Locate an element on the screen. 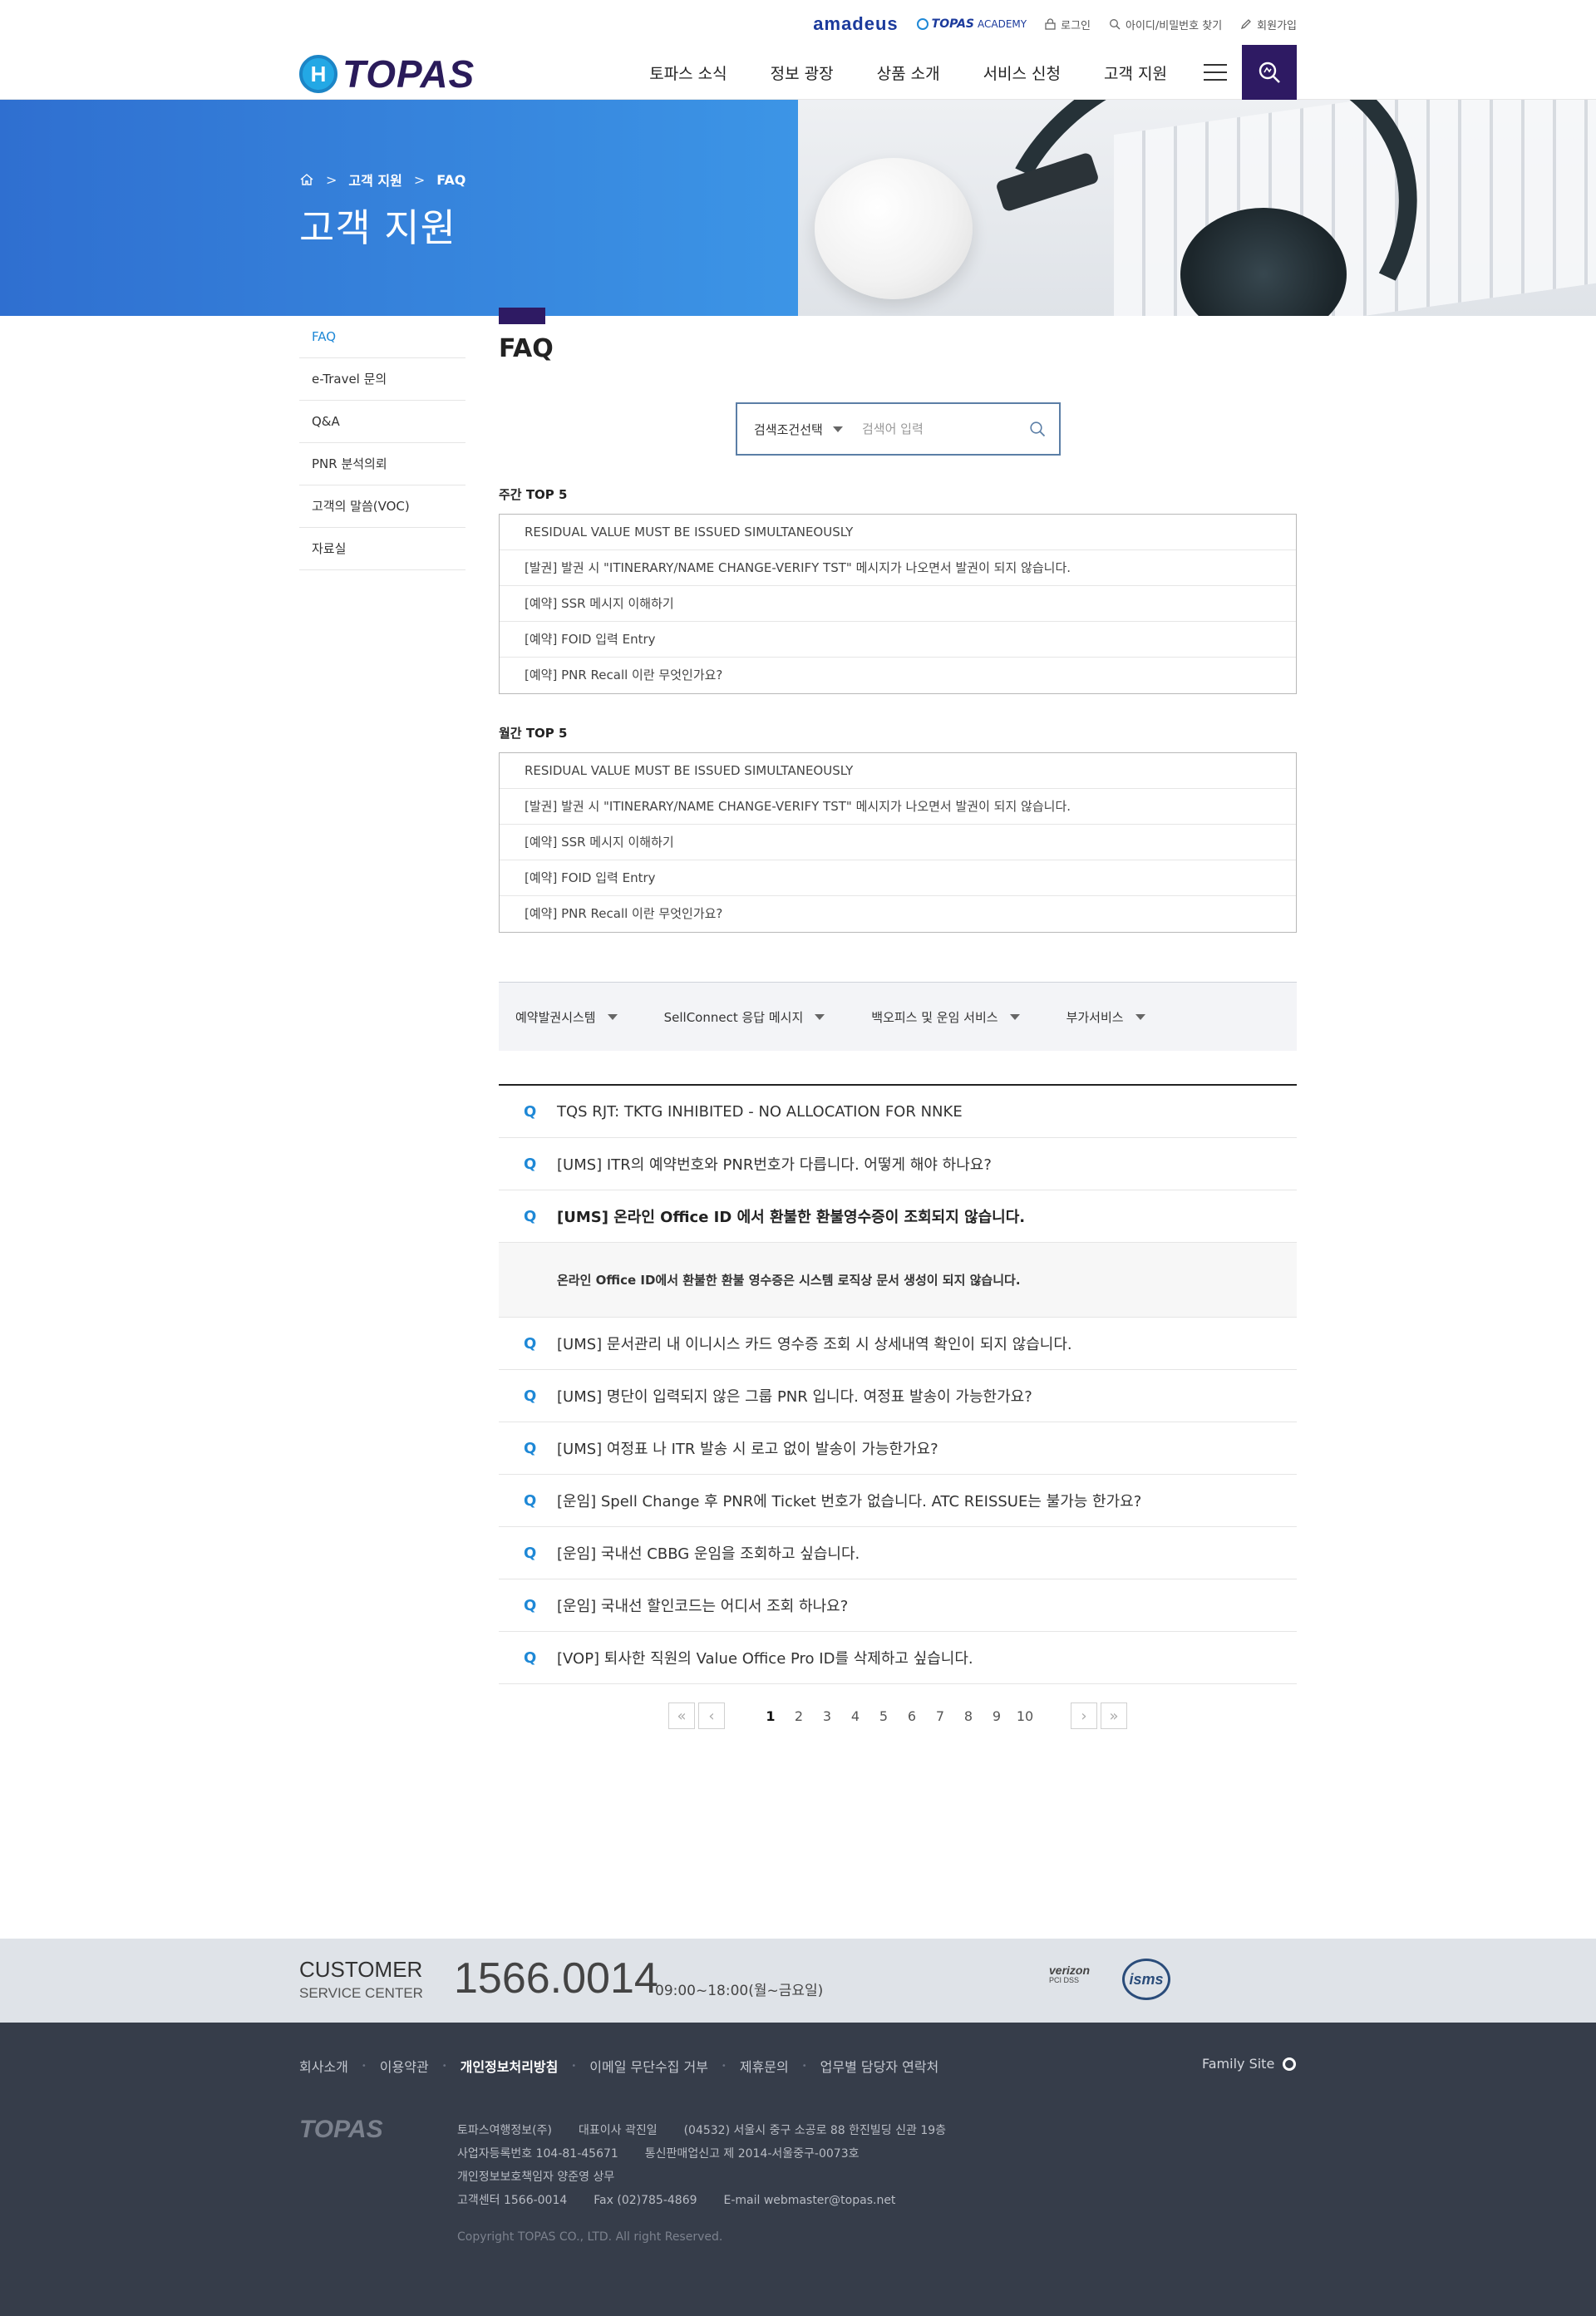 Image resolution: width=1596 pixels, height=2316 pixels. lock-icon is located at coordinates (1050, 24).